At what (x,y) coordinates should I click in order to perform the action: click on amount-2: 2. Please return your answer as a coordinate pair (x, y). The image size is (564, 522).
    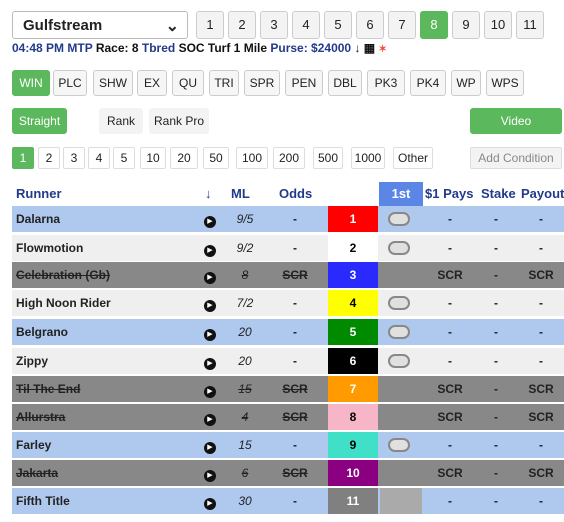
    Looking at the image, I should click on (49, 158).